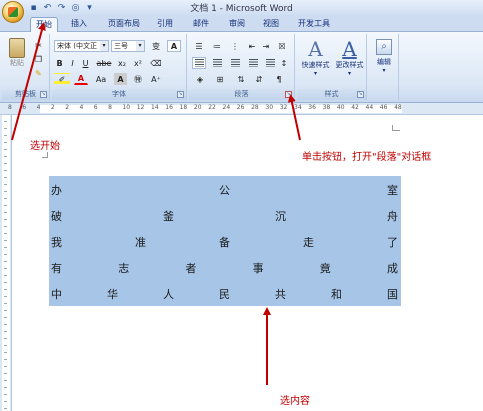  I want to click on arrow-to-home-tab, so click(28, 81).